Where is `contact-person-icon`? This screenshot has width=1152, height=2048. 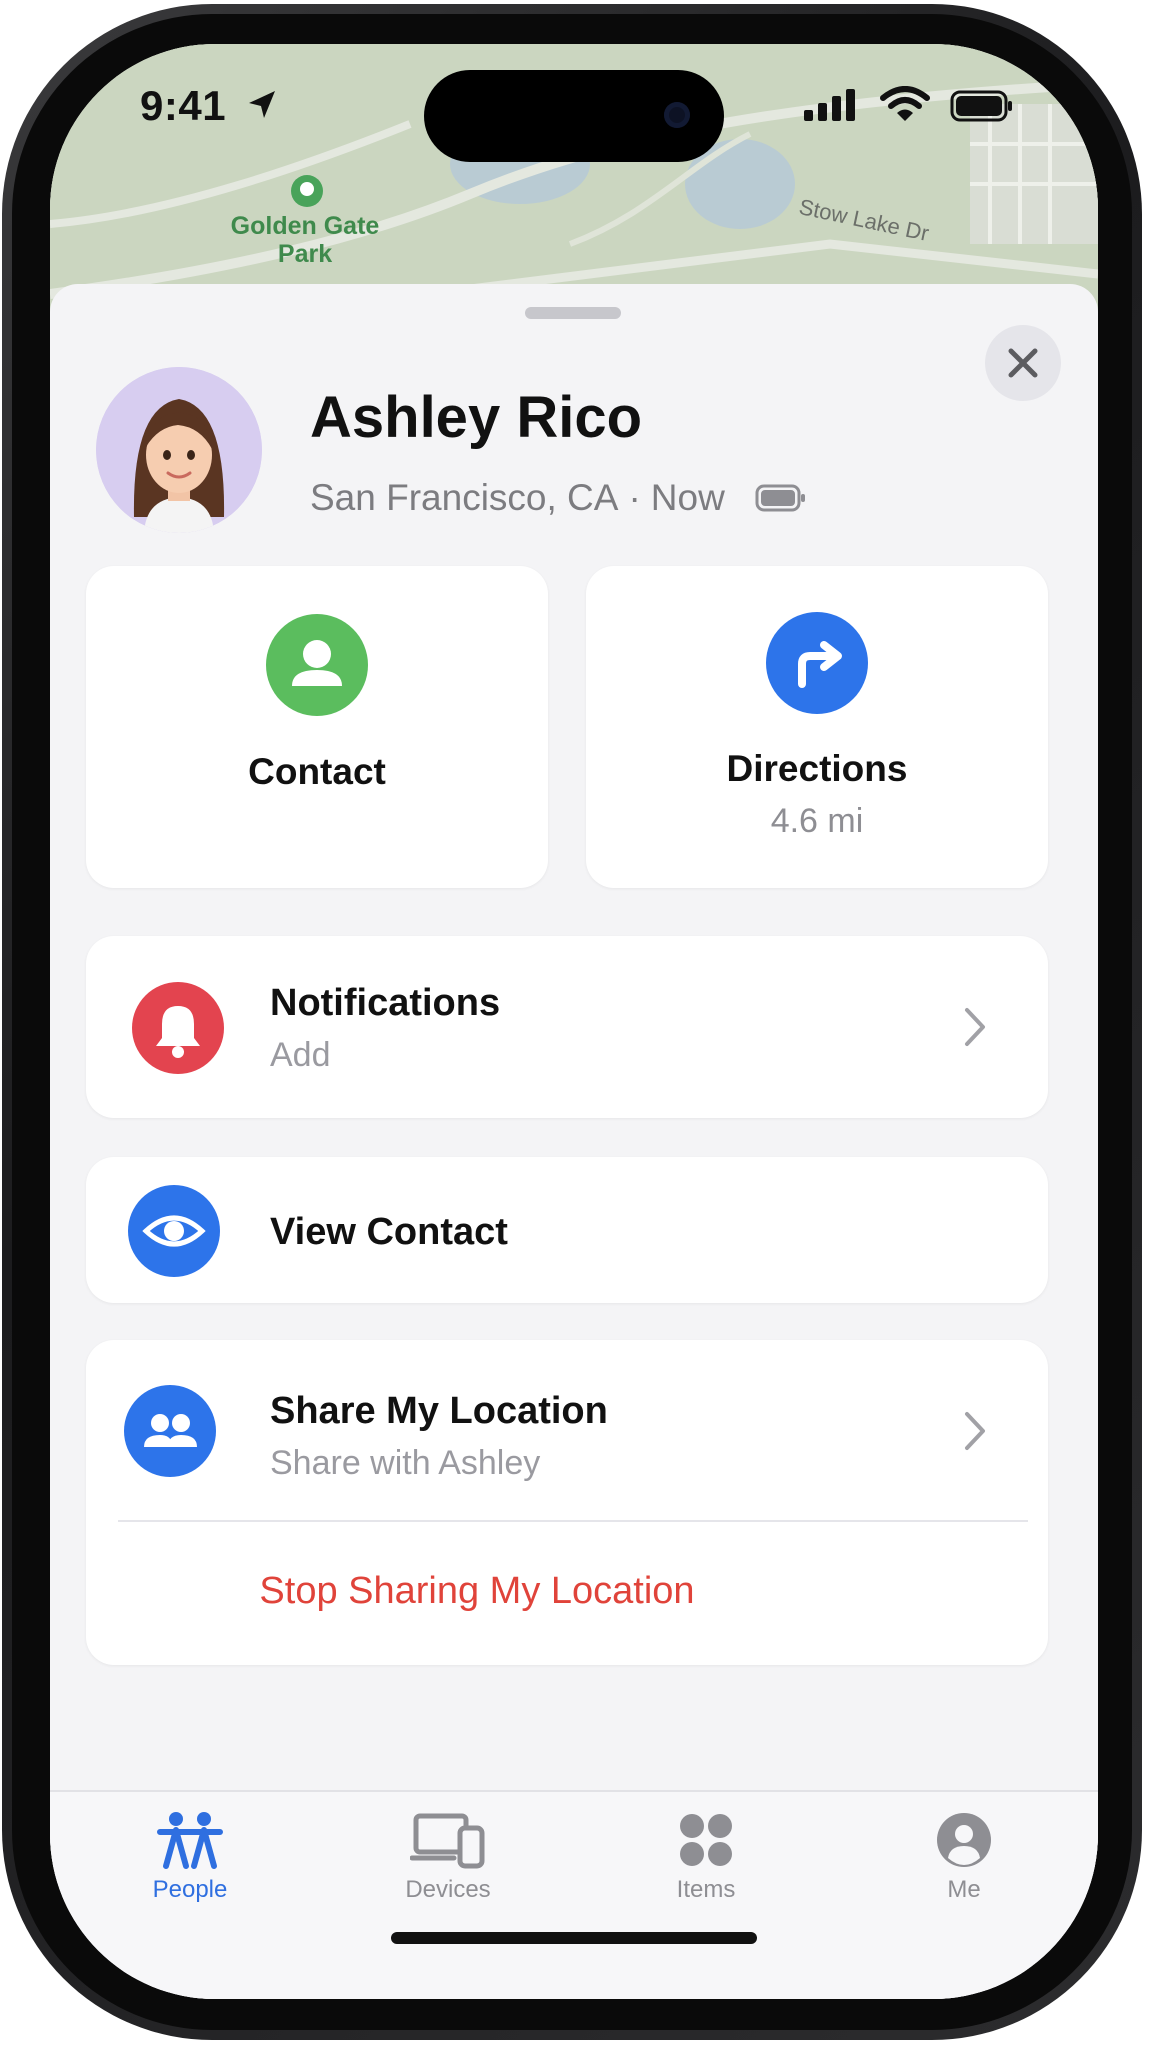 contact-person-icon is located at coordinates (317, 665).